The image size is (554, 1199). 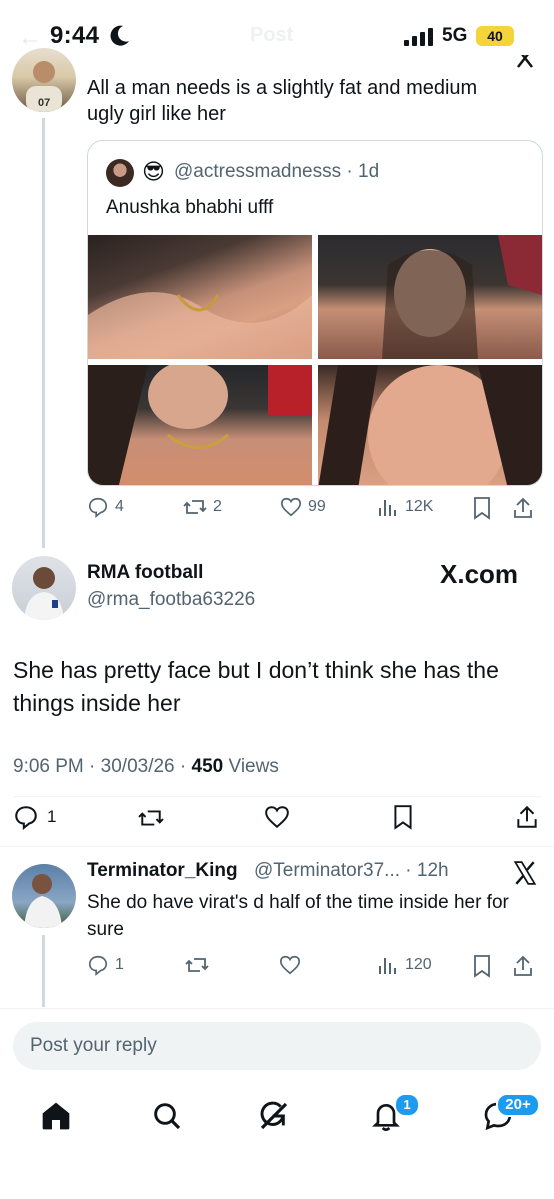 What do you see at coordinates (317, 506) in the screenshot?
I see `parent-like-count: 99` at bounding box center [317, 506].